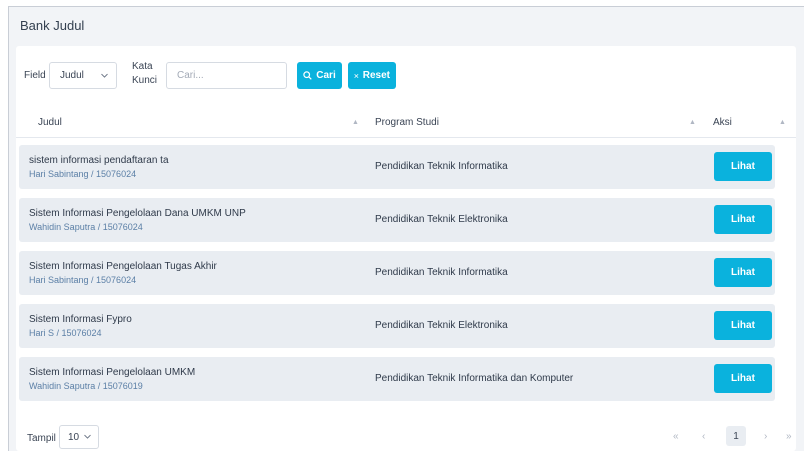 This screenshot has width=804, height=451. What do you see at coordinates (722, 122) in the screenshot?
I see `column-header-aksi: Aksi` at bounding box center [722, 122].